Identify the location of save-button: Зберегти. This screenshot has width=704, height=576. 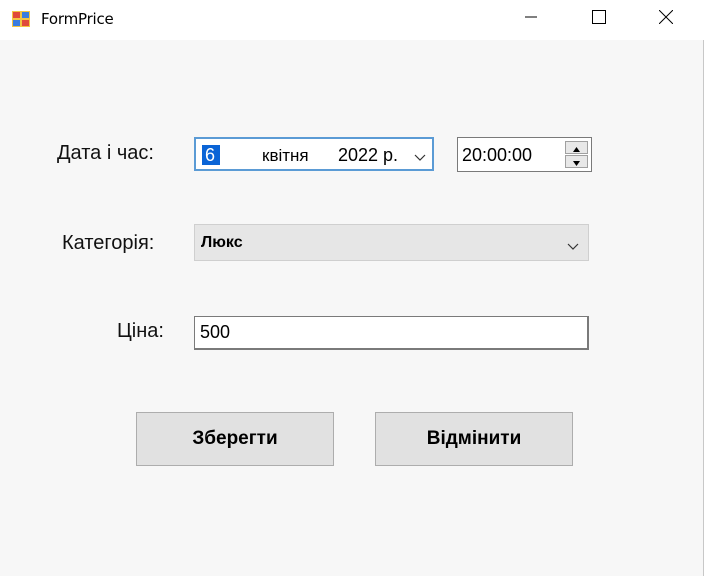
(235, 439).